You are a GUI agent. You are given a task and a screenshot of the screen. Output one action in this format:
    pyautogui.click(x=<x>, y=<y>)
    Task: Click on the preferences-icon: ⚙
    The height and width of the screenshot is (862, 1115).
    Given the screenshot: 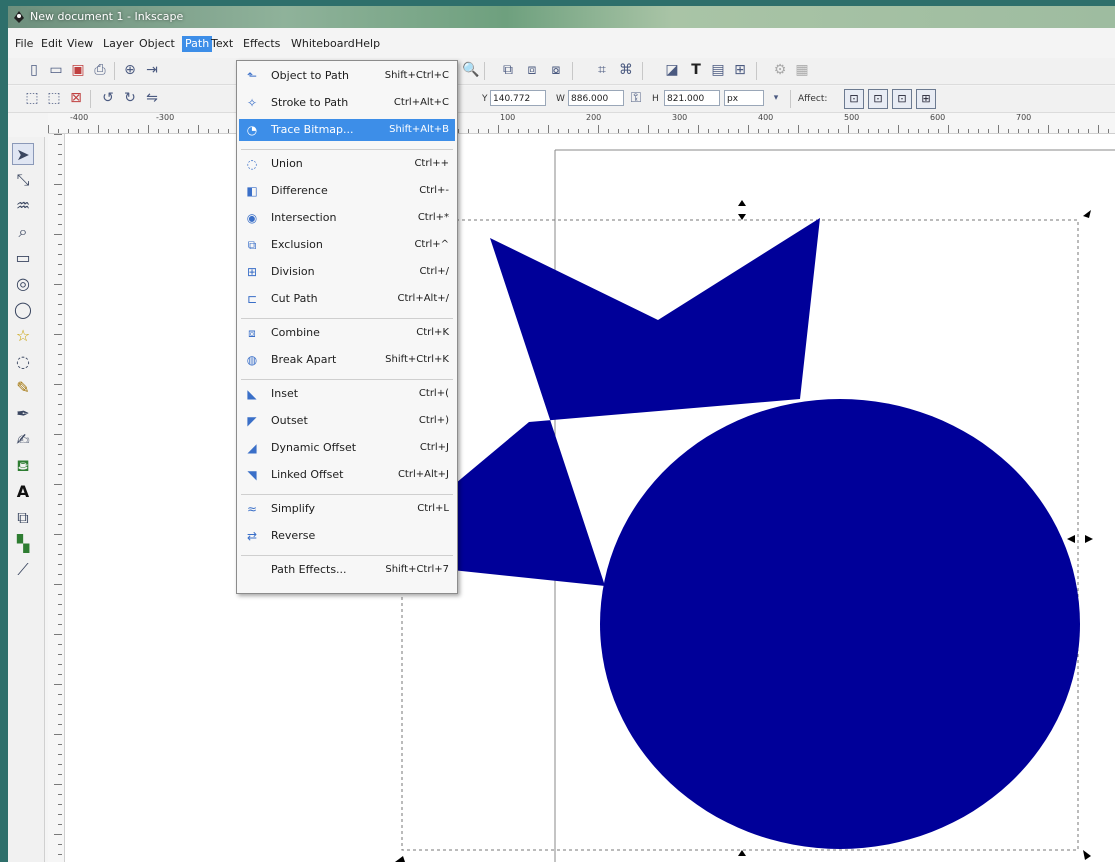 What is the action you would take?
    pyautogui.click(x=780, y=70)
    